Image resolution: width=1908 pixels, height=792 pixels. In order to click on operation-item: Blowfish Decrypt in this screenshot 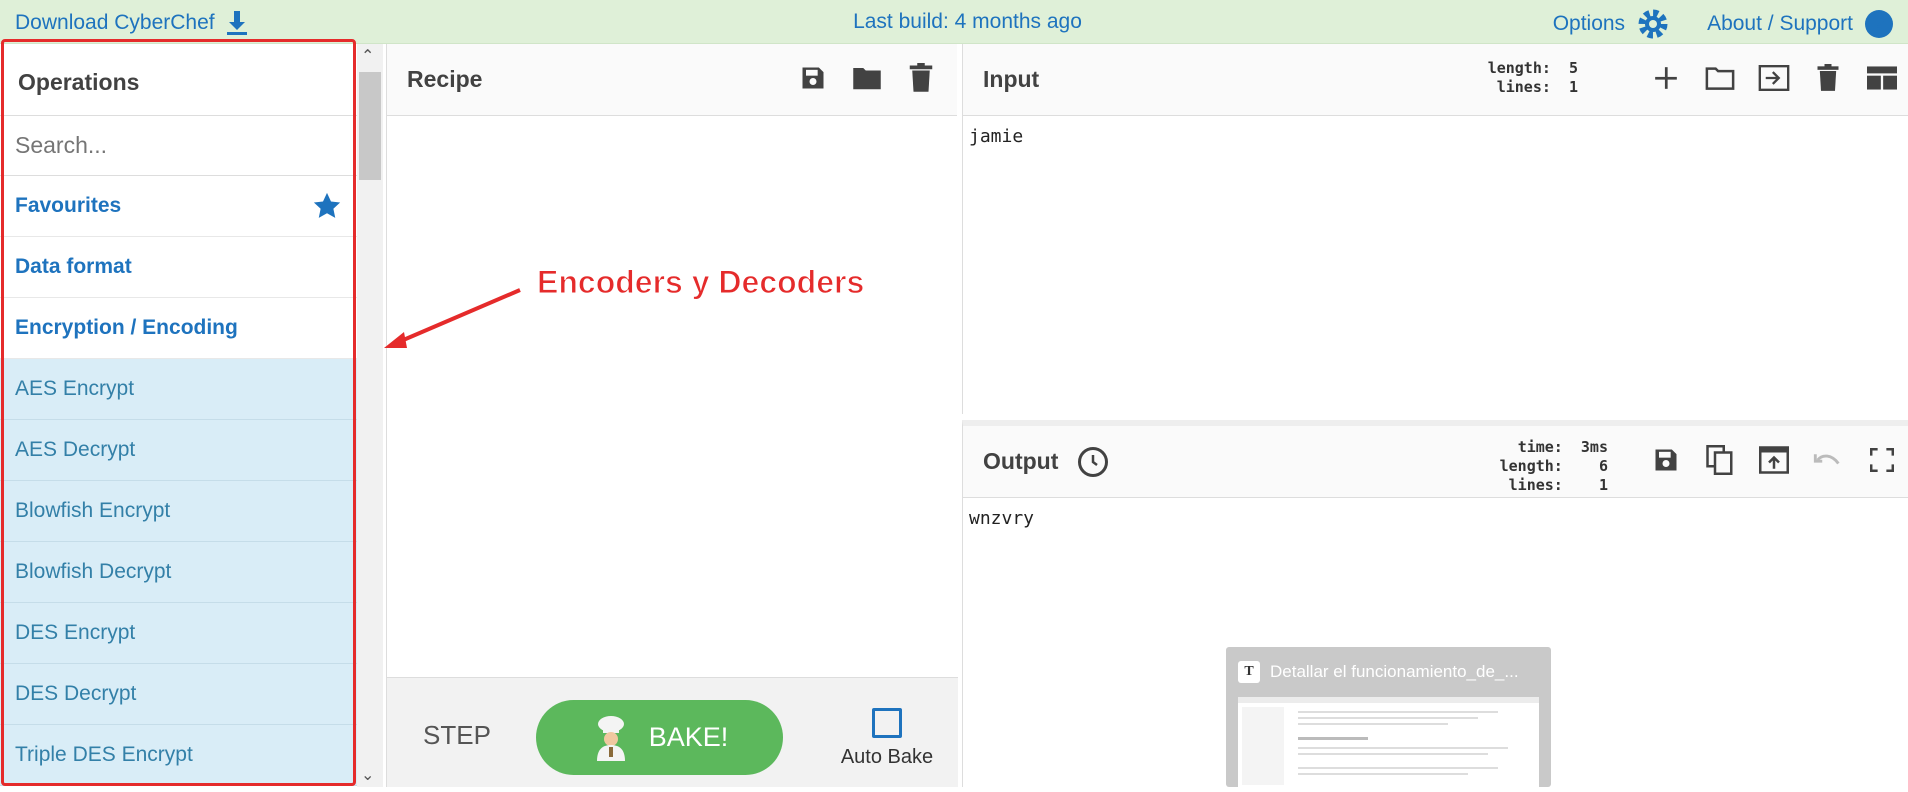, I will do `click(178, 572)`.